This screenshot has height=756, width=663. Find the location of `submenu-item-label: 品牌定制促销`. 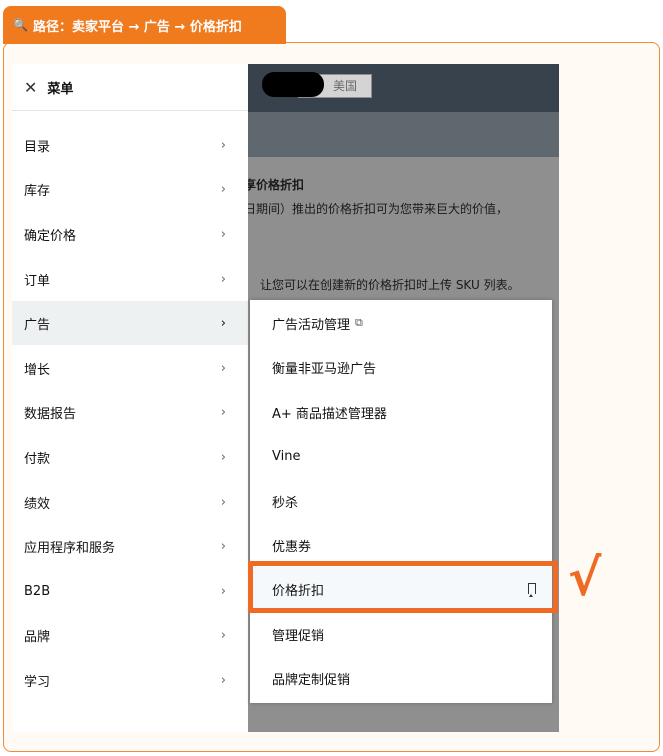

submenu-item-label: 品牌定制促销 is located at coordinates (311, 680).